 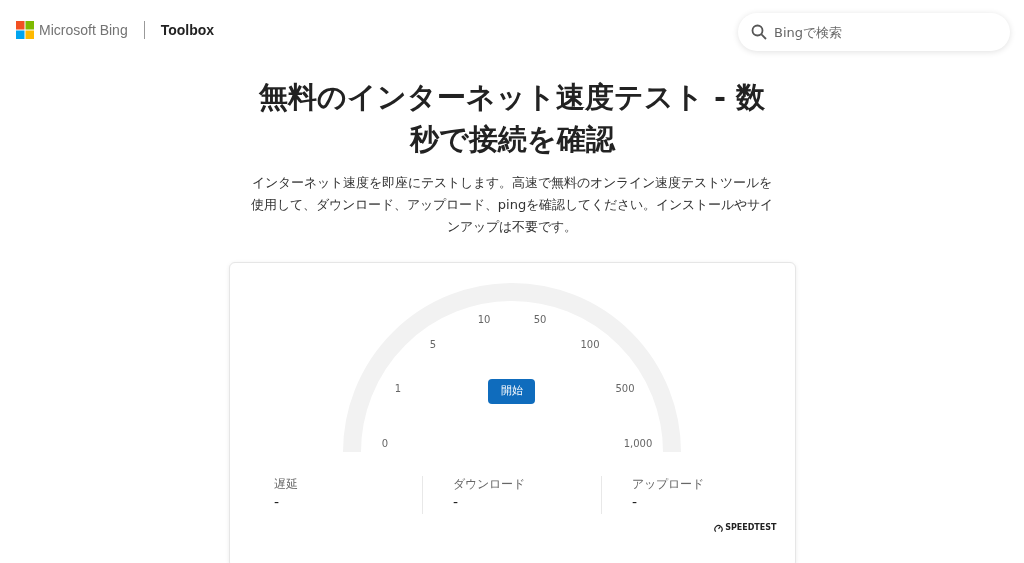 I want to click on provider-logo: SPEEDTEST, so click(x=751, y=528).